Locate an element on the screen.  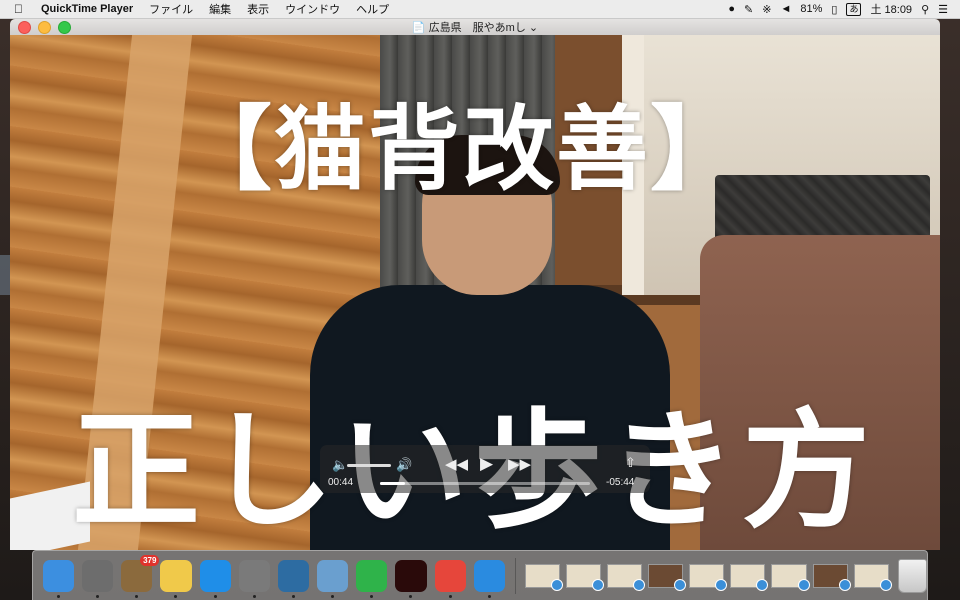
search-icon: ⚲ is located at coordinates (925, 9).